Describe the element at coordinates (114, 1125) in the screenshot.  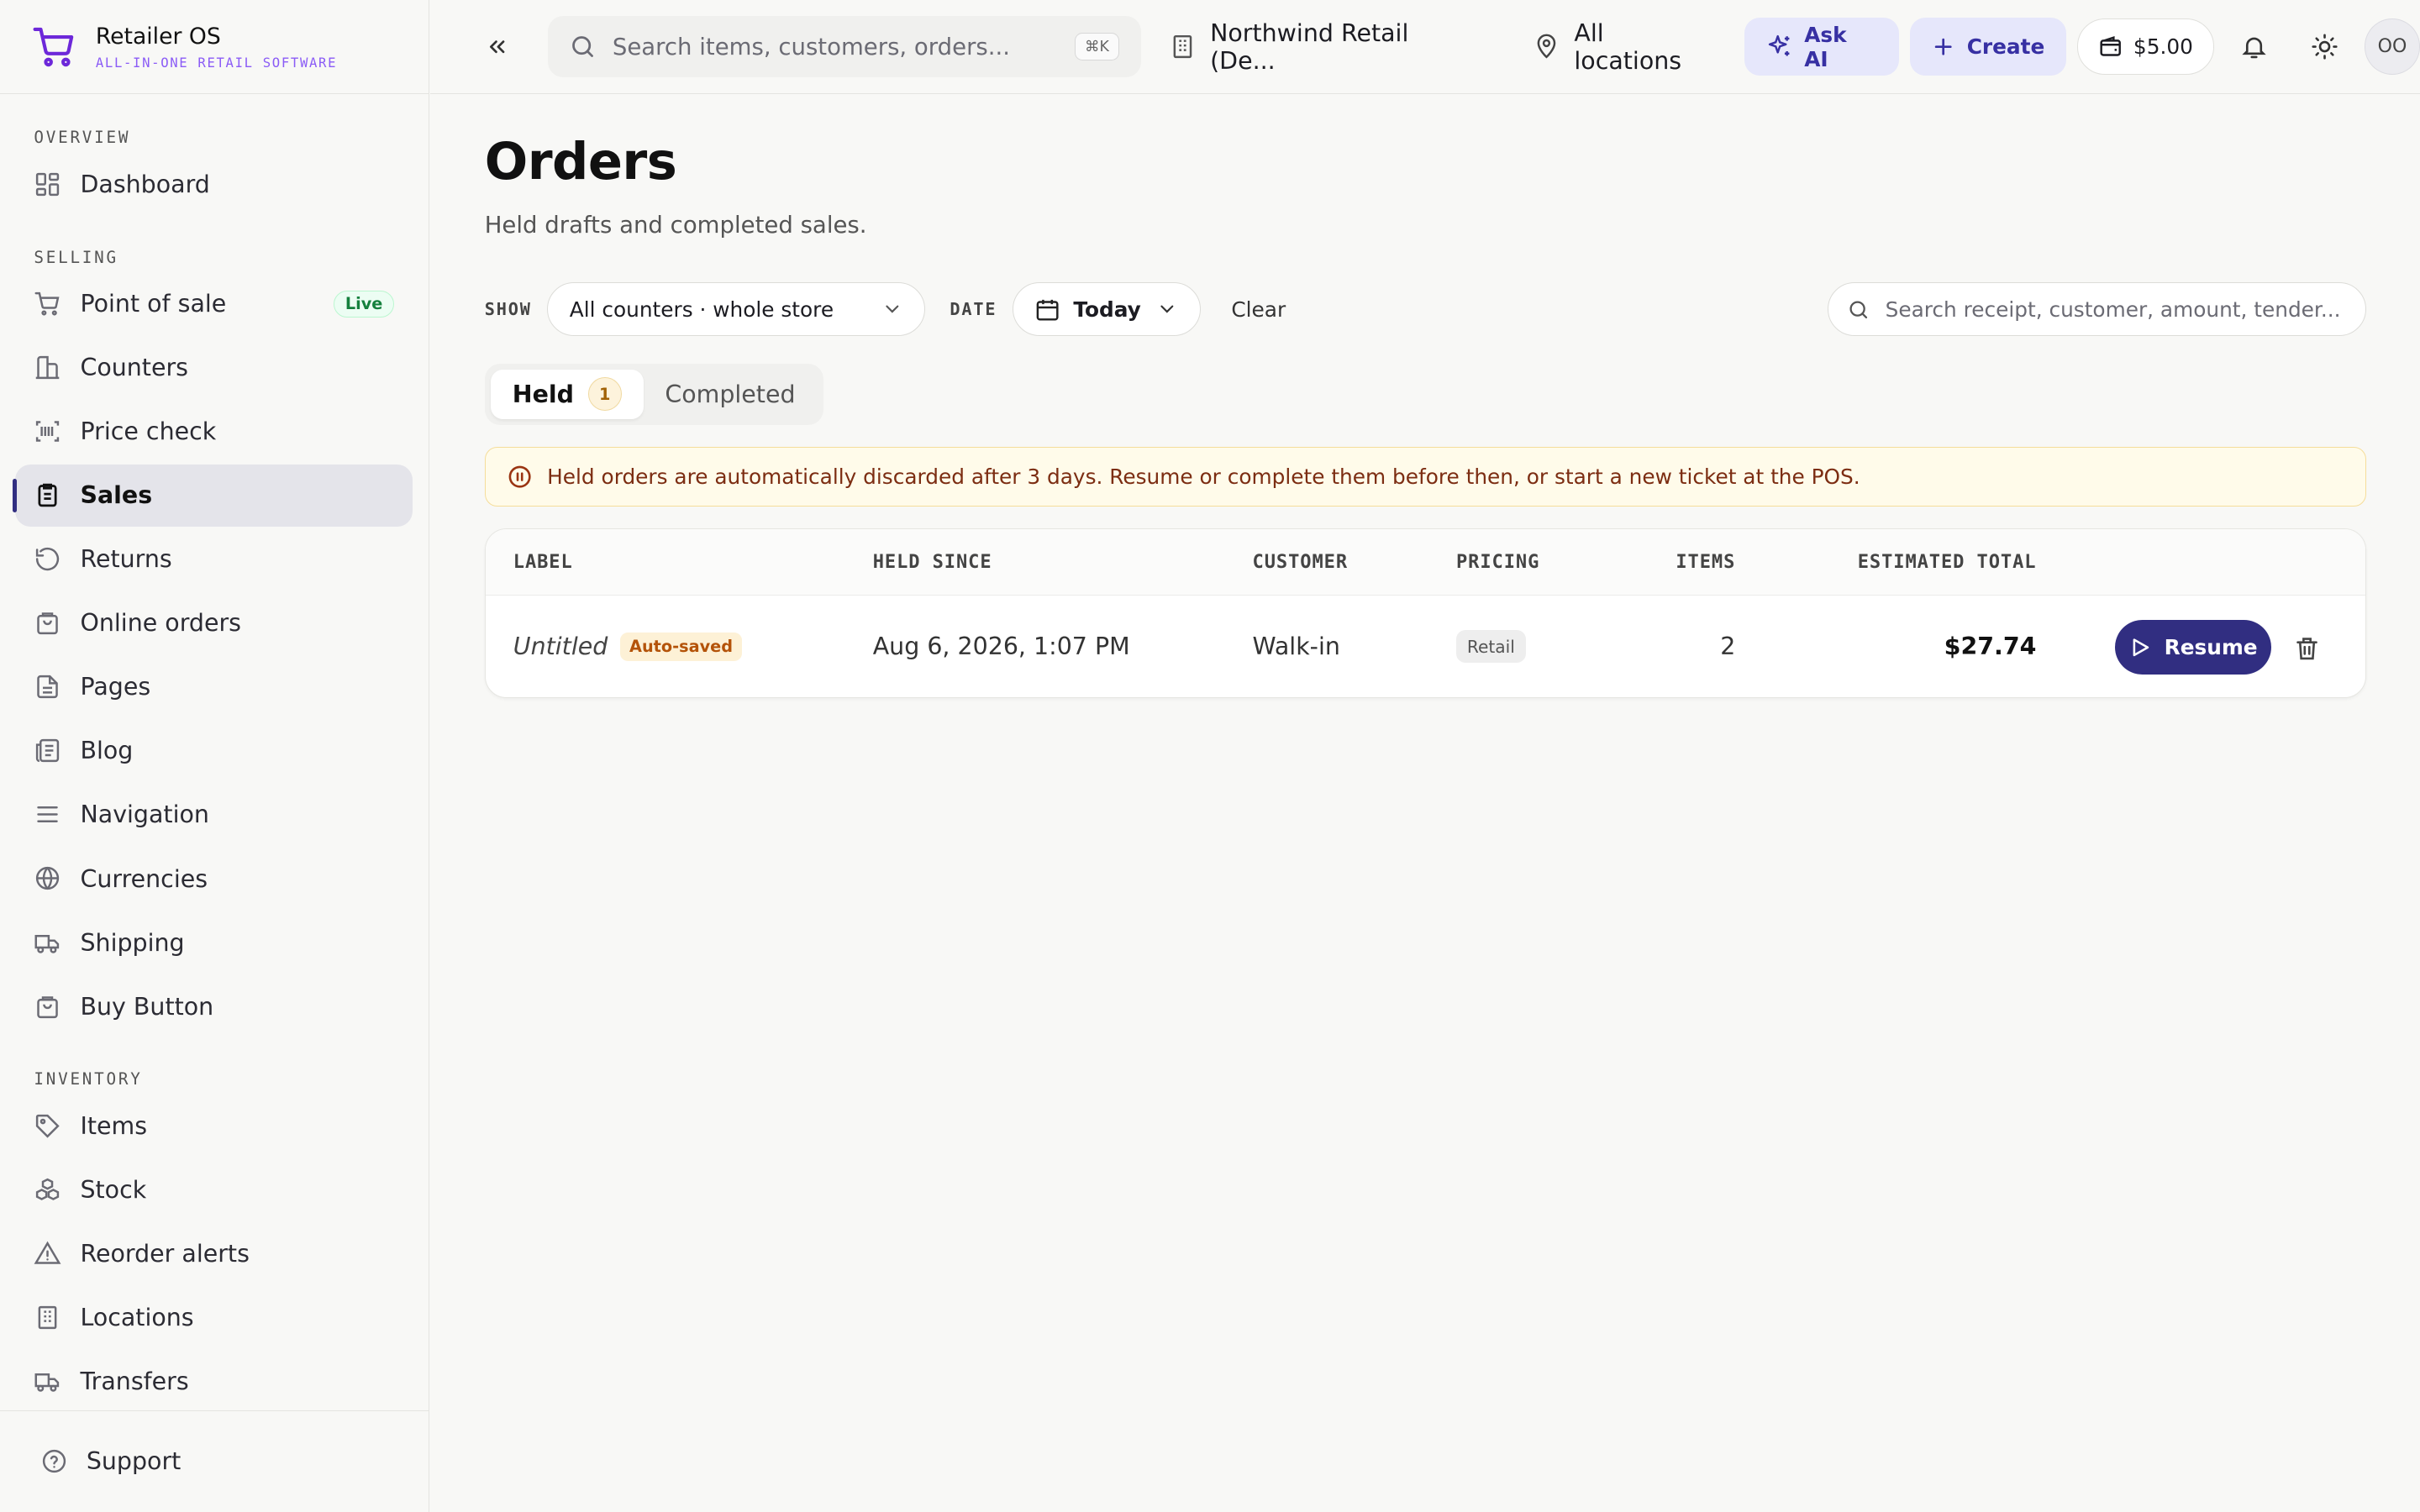
I see `sidebar-item-label: Items` at that location.